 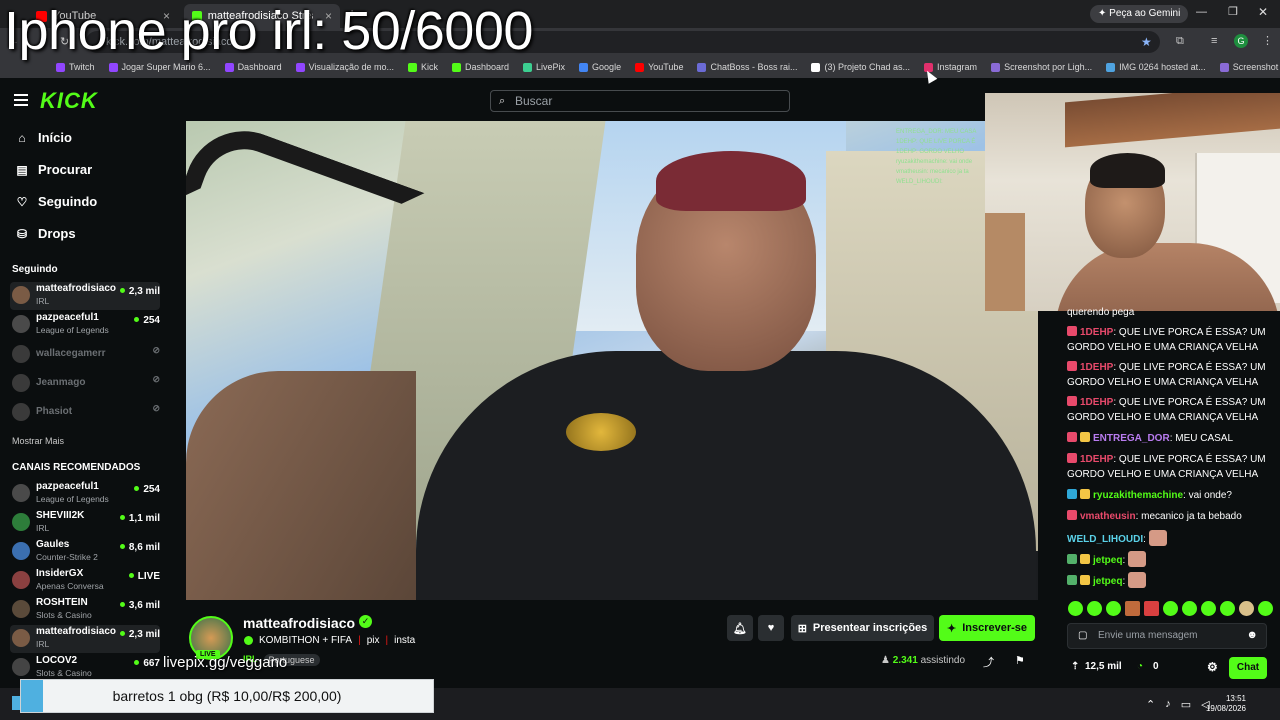 I want to click on chevron-up-icon: ⌃, so click(x=1150, y=704).